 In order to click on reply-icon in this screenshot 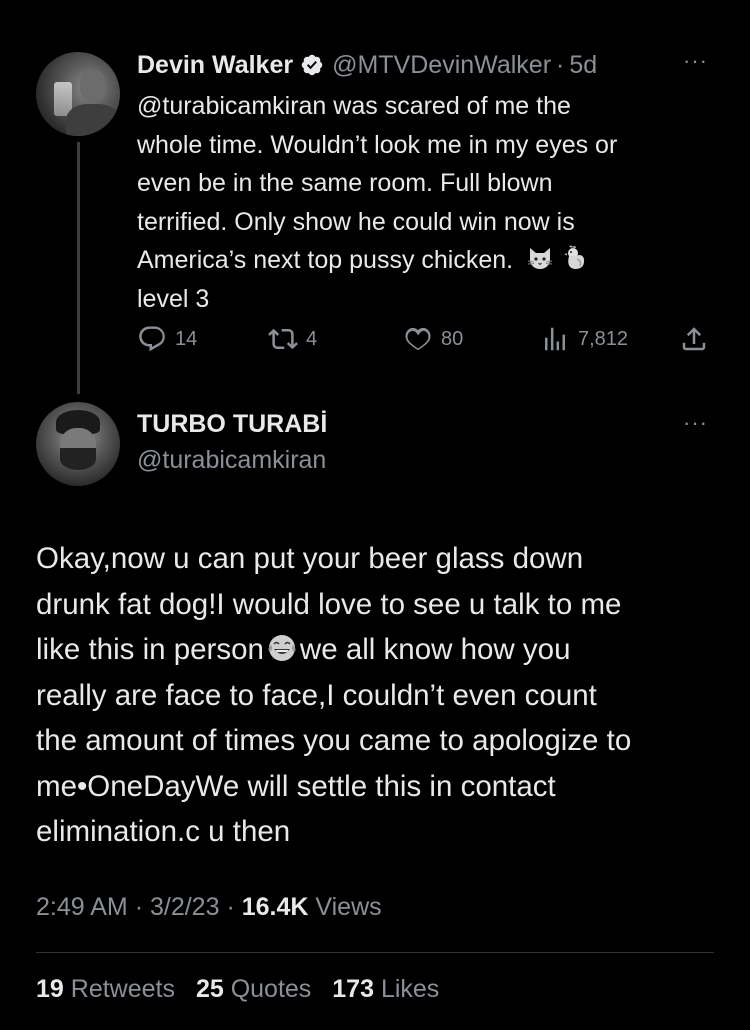, I will do `click(152, 339)`.